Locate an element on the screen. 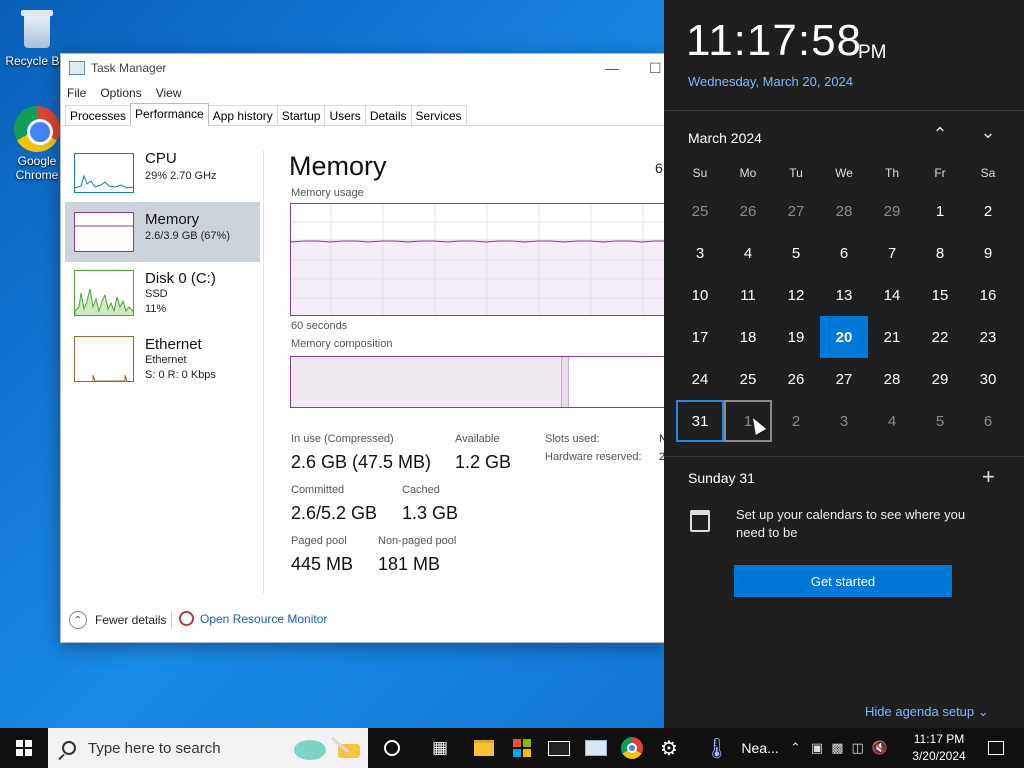 The height and width of the screenshot is (768, 1024). taskbar-mail is located at coordinates (559, 748).